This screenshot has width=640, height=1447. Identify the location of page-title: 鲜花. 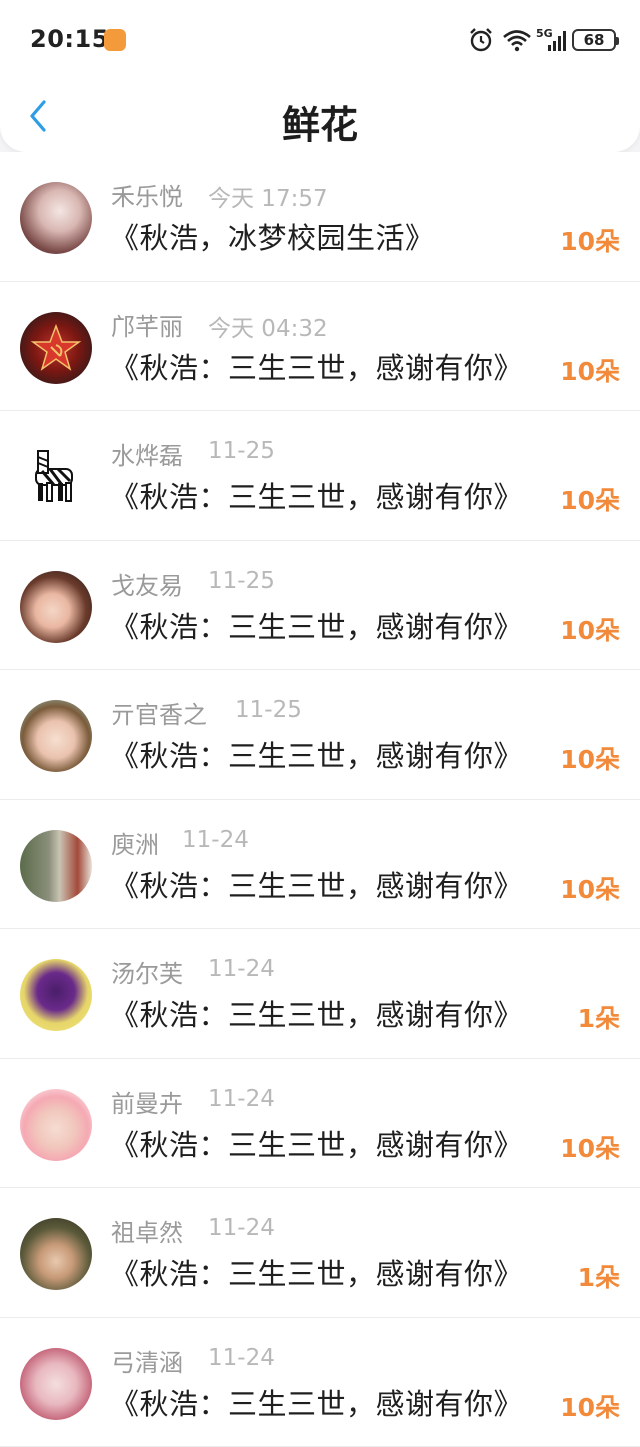
(320, 121).